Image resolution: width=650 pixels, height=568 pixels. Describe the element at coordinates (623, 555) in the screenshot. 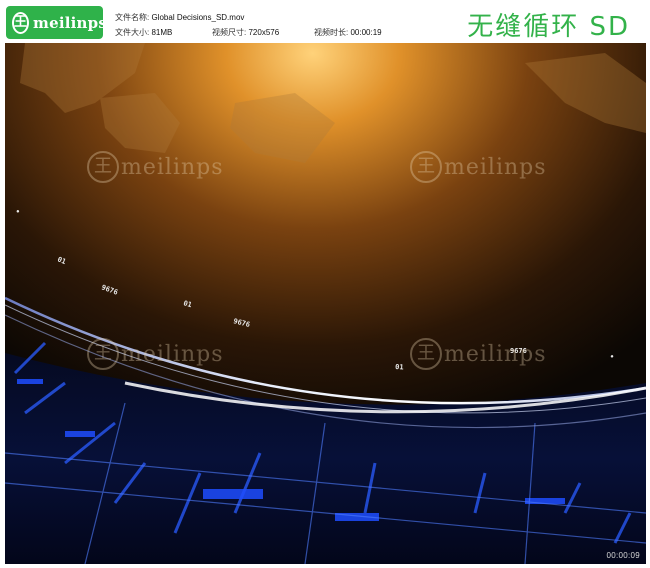

I see `playback-timestamp: 00:00:09` at that location.